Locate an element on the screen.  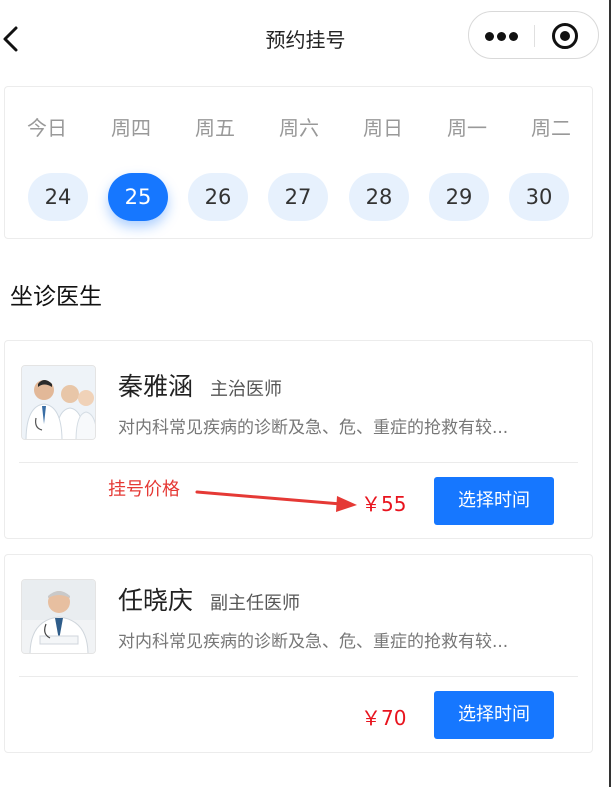
more-button is located at coordinates (503, 35).